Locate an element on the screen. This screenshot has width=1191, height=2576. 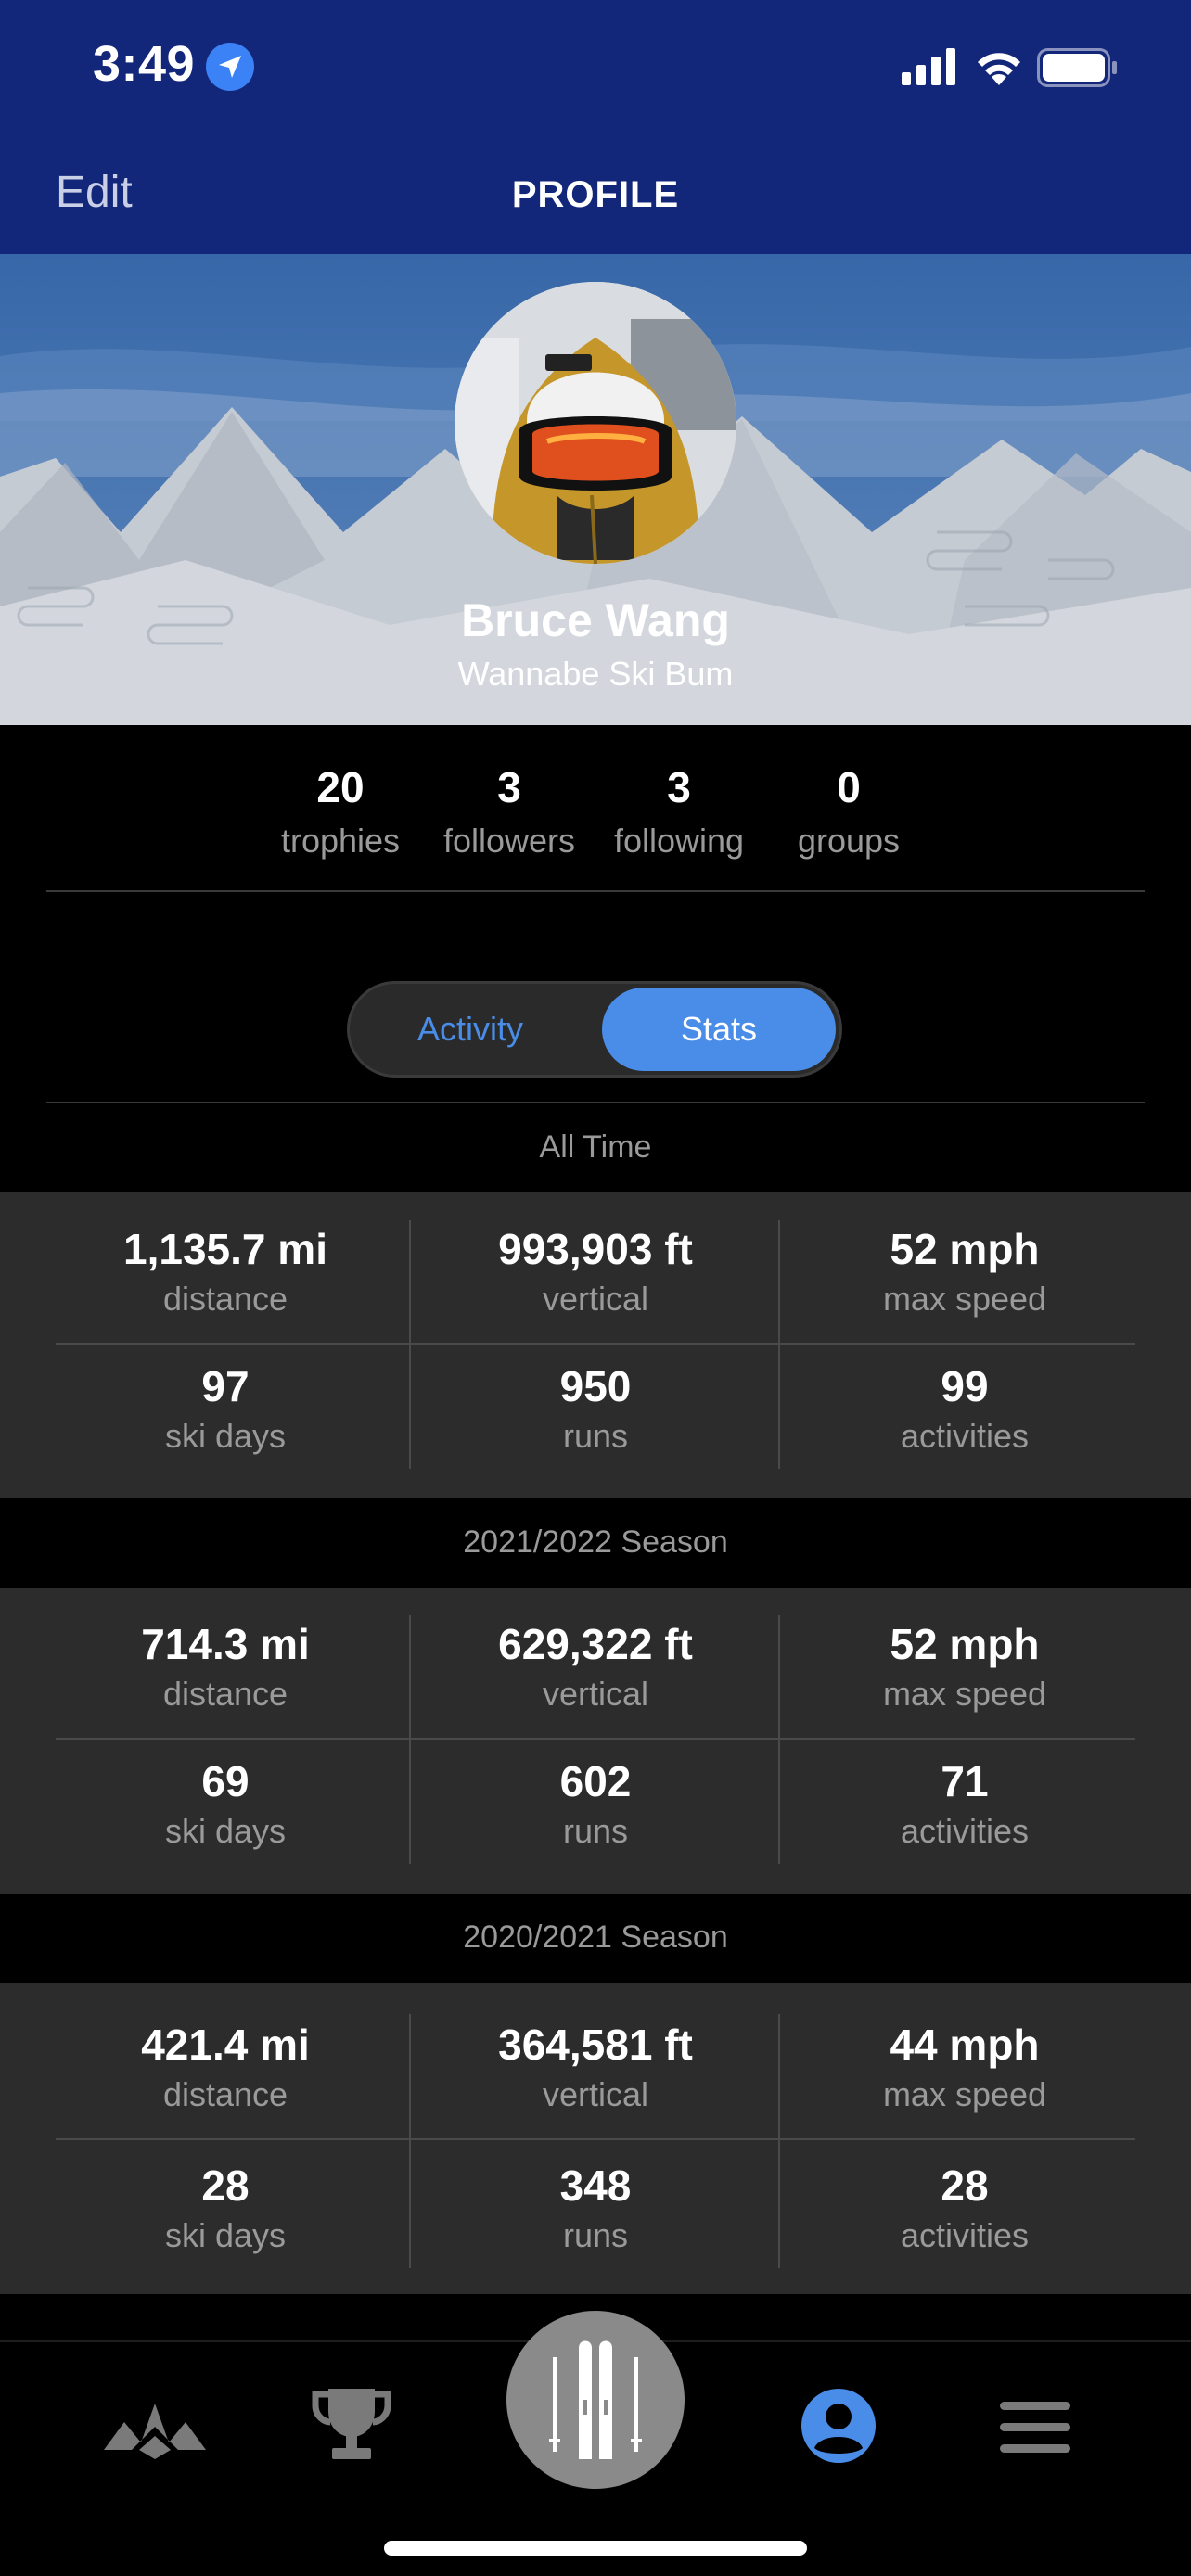
stat-value: 99 is located at coordinates (965, 1386).